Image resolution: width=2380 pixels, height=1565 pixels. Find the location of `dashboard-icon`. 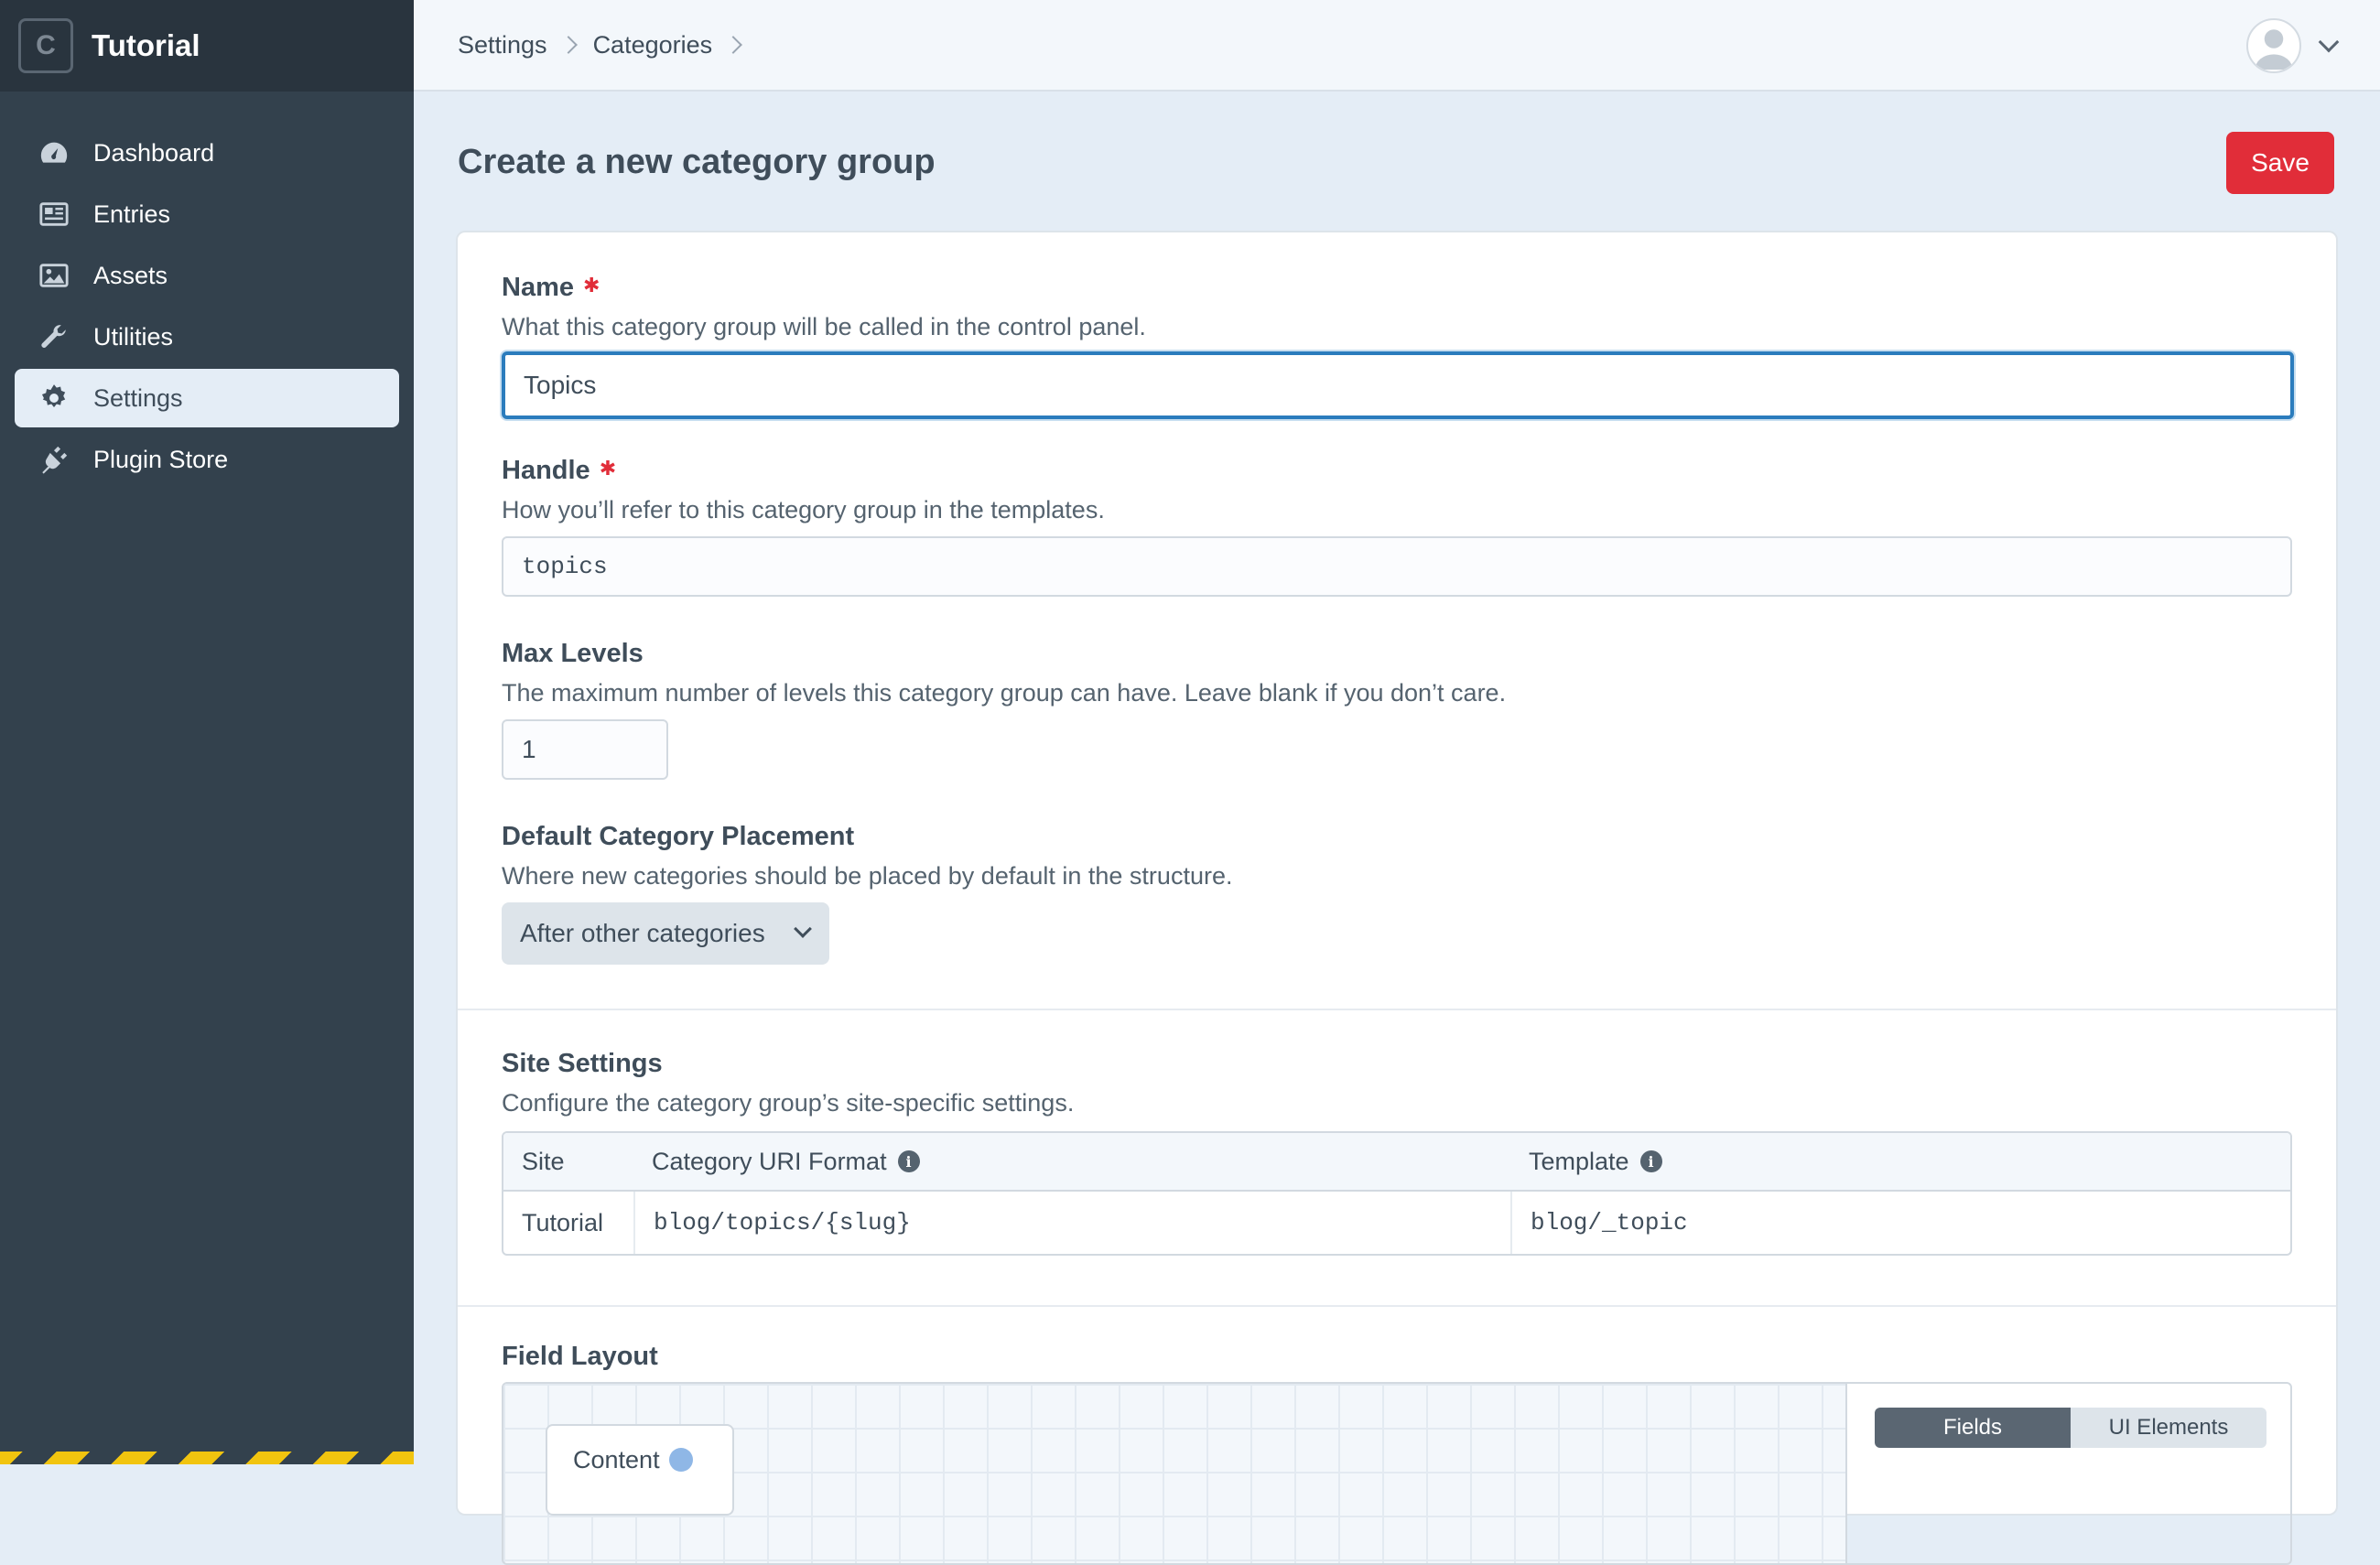

dashboard-icon is located at coordinates (54, 152).